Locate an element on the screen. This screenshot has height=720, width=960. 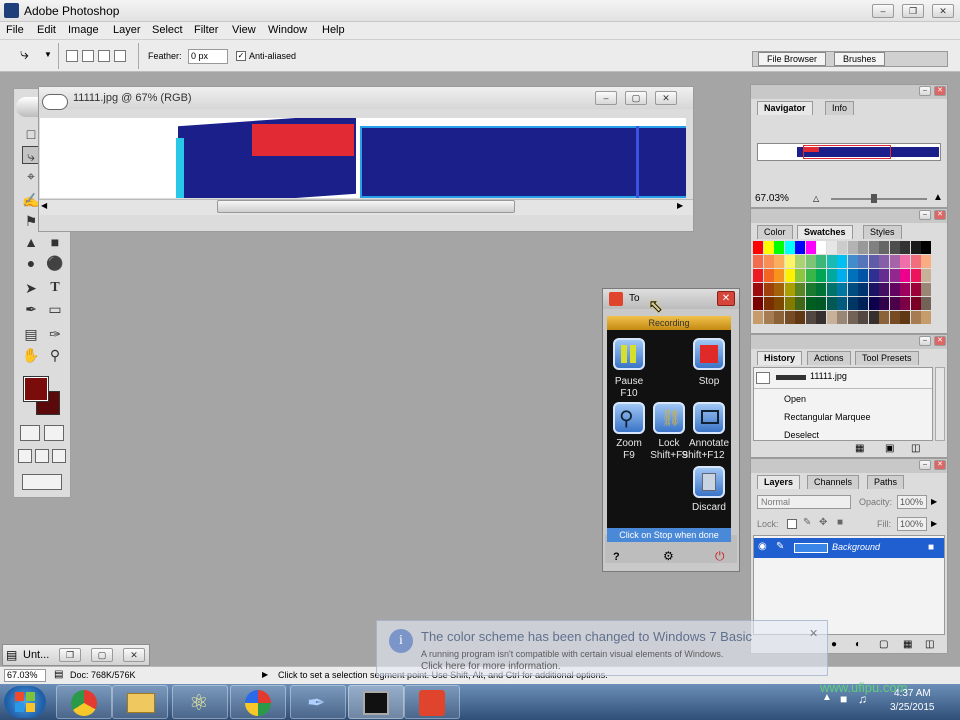
history-snapshot: 11111.jpg is located at coordinates (828, 376).